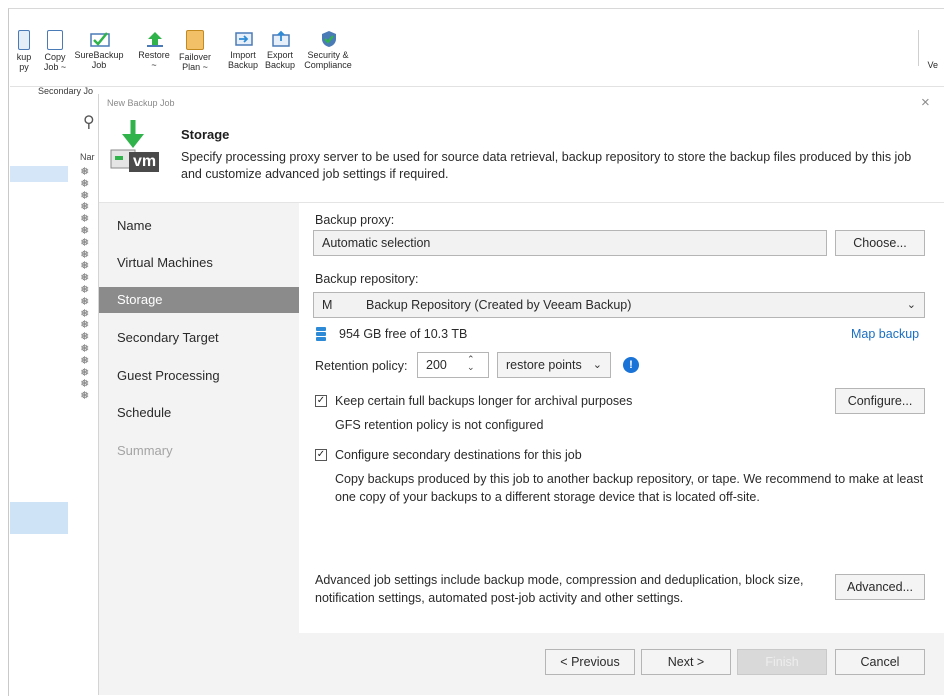  What do you see at coordinates (55, 40) in the screenshot?
I see `copy-job-icon` at bounding box center [55, 40].